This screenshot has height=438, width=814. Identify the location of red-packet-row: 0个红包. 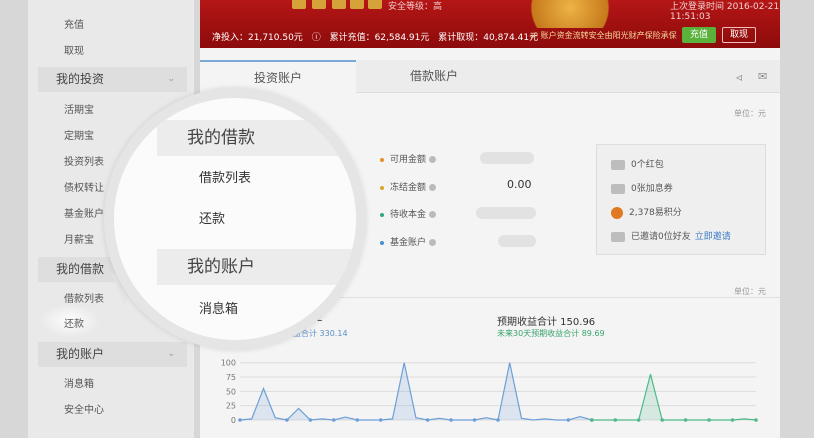
(637, 163).